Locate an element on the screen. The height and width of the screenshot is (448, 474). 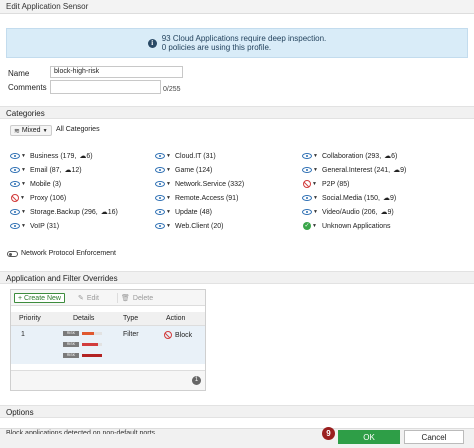
category-item: ▼ Video/Audio (206, ☁ 9) is located at coordinates (348, 212).